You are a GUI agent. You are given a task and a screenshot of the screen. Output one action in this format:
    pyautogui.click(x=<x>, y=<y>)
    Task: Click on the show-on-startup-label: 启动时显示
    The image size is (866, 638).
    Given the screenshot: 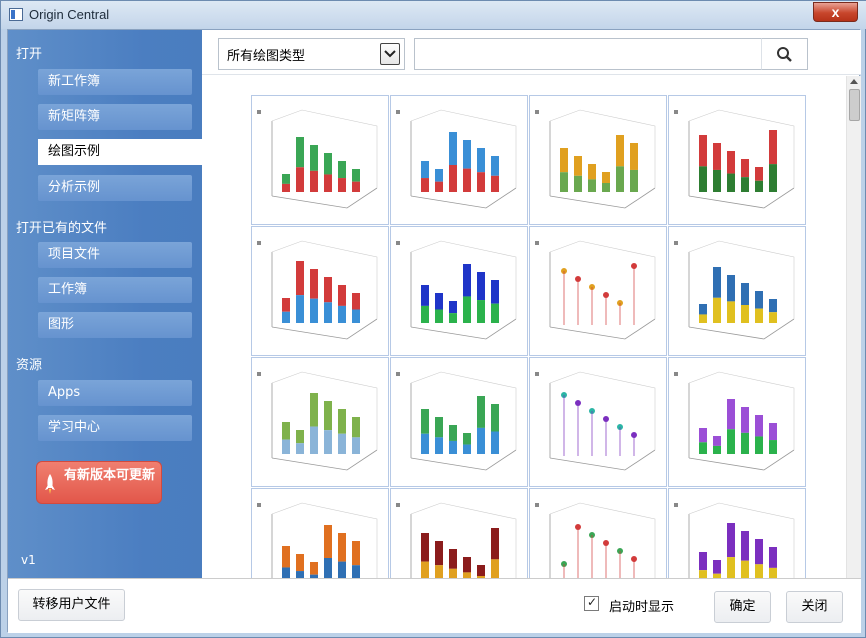 What is the action you would take?
    pyautogui.click(x=642, y=607)
    